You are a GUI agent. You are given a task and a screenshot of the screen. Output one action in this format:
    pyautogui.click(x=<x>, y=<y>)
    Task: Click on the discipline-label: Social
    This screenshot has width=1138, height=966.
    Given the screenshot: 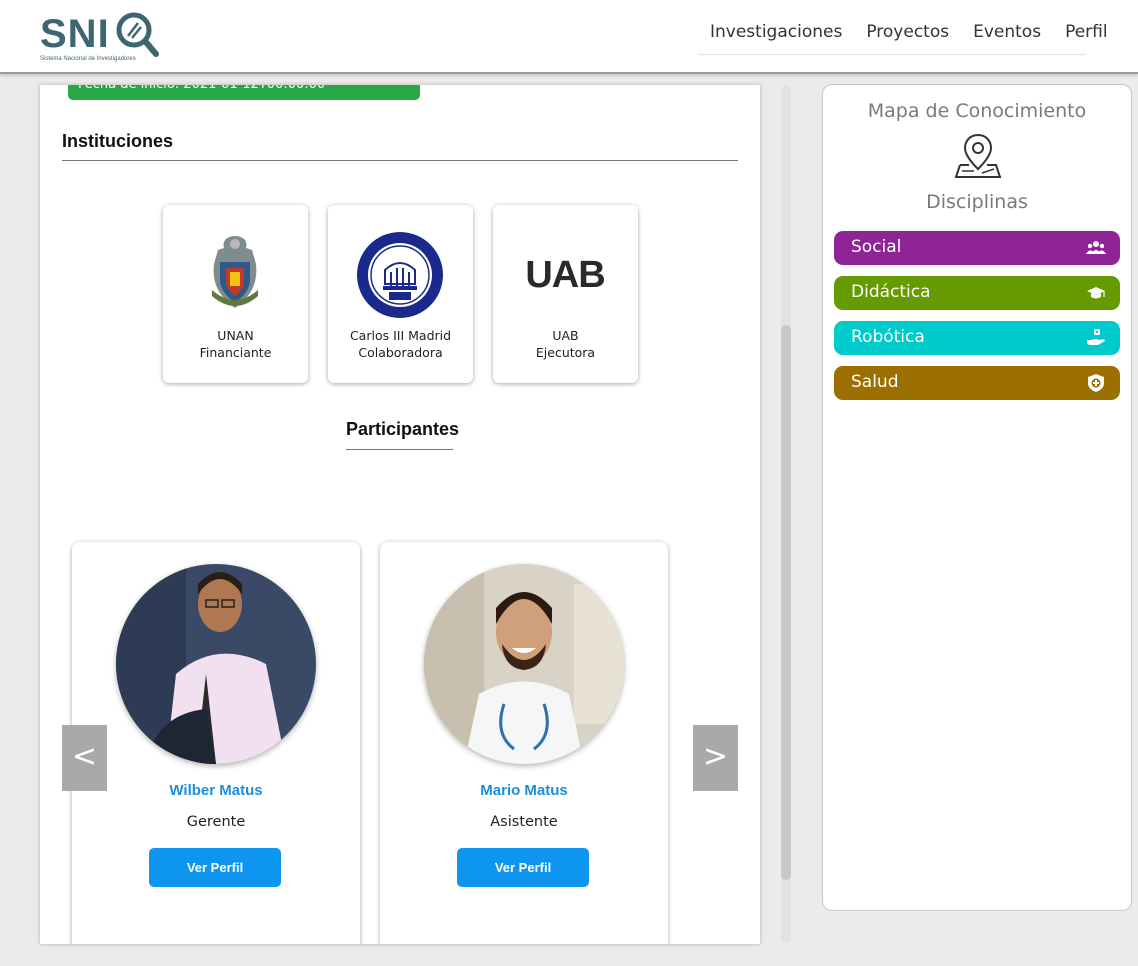 What is the action you would take?
    pyautogui.click(x=876, y=247)
    